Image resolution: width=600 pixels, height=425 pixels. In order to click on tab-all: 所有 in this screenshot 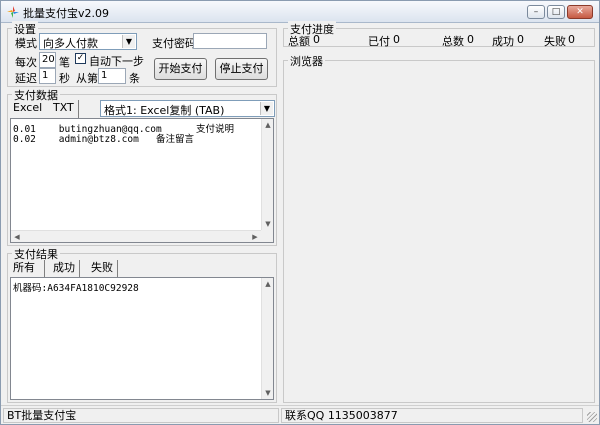, I will do `click(27, 269)`.